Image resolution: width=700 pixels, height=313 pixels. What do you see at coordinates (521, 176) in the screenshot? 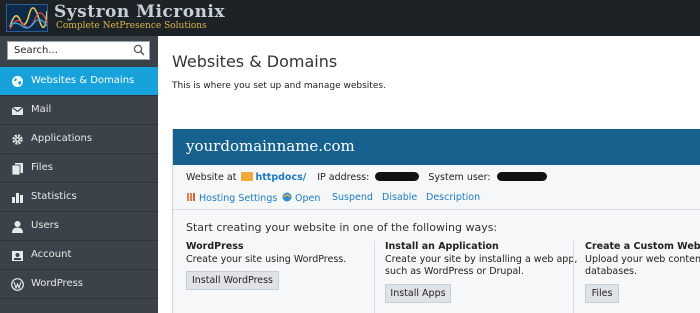
I see `system-user-redacted` at bounding box center [521, 176].